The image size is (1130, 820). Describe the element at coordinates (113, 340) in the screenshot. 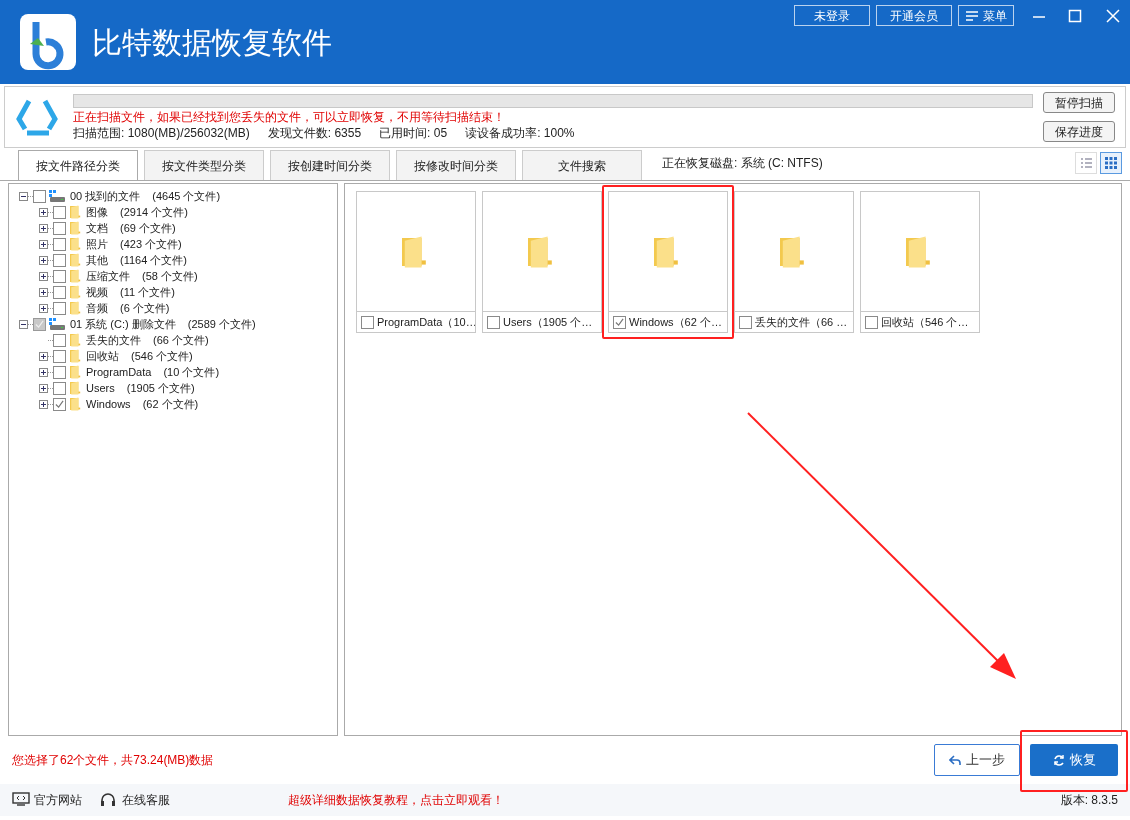

I see `tree-item: 丢失的文件` at that location.